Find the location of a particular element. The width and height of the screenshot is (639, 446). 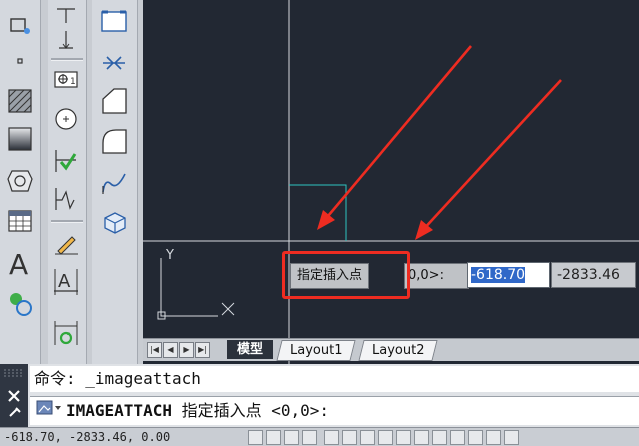

dynamic-ucs-toggle is located at coordinates (403, 437).